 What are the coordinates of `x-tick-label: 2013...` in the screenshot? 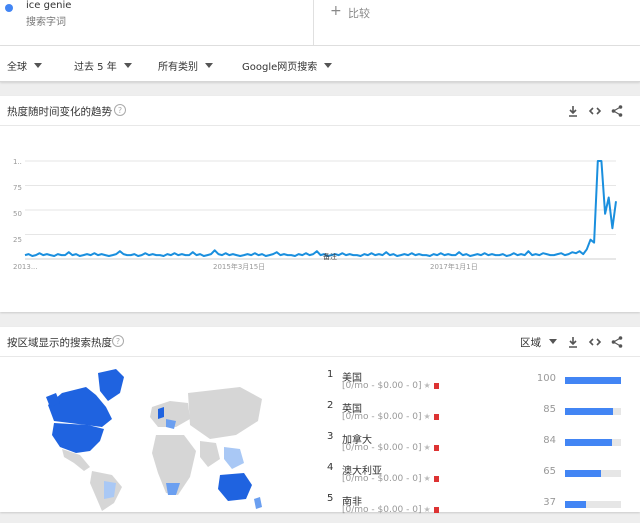 It's located at (25, 267).